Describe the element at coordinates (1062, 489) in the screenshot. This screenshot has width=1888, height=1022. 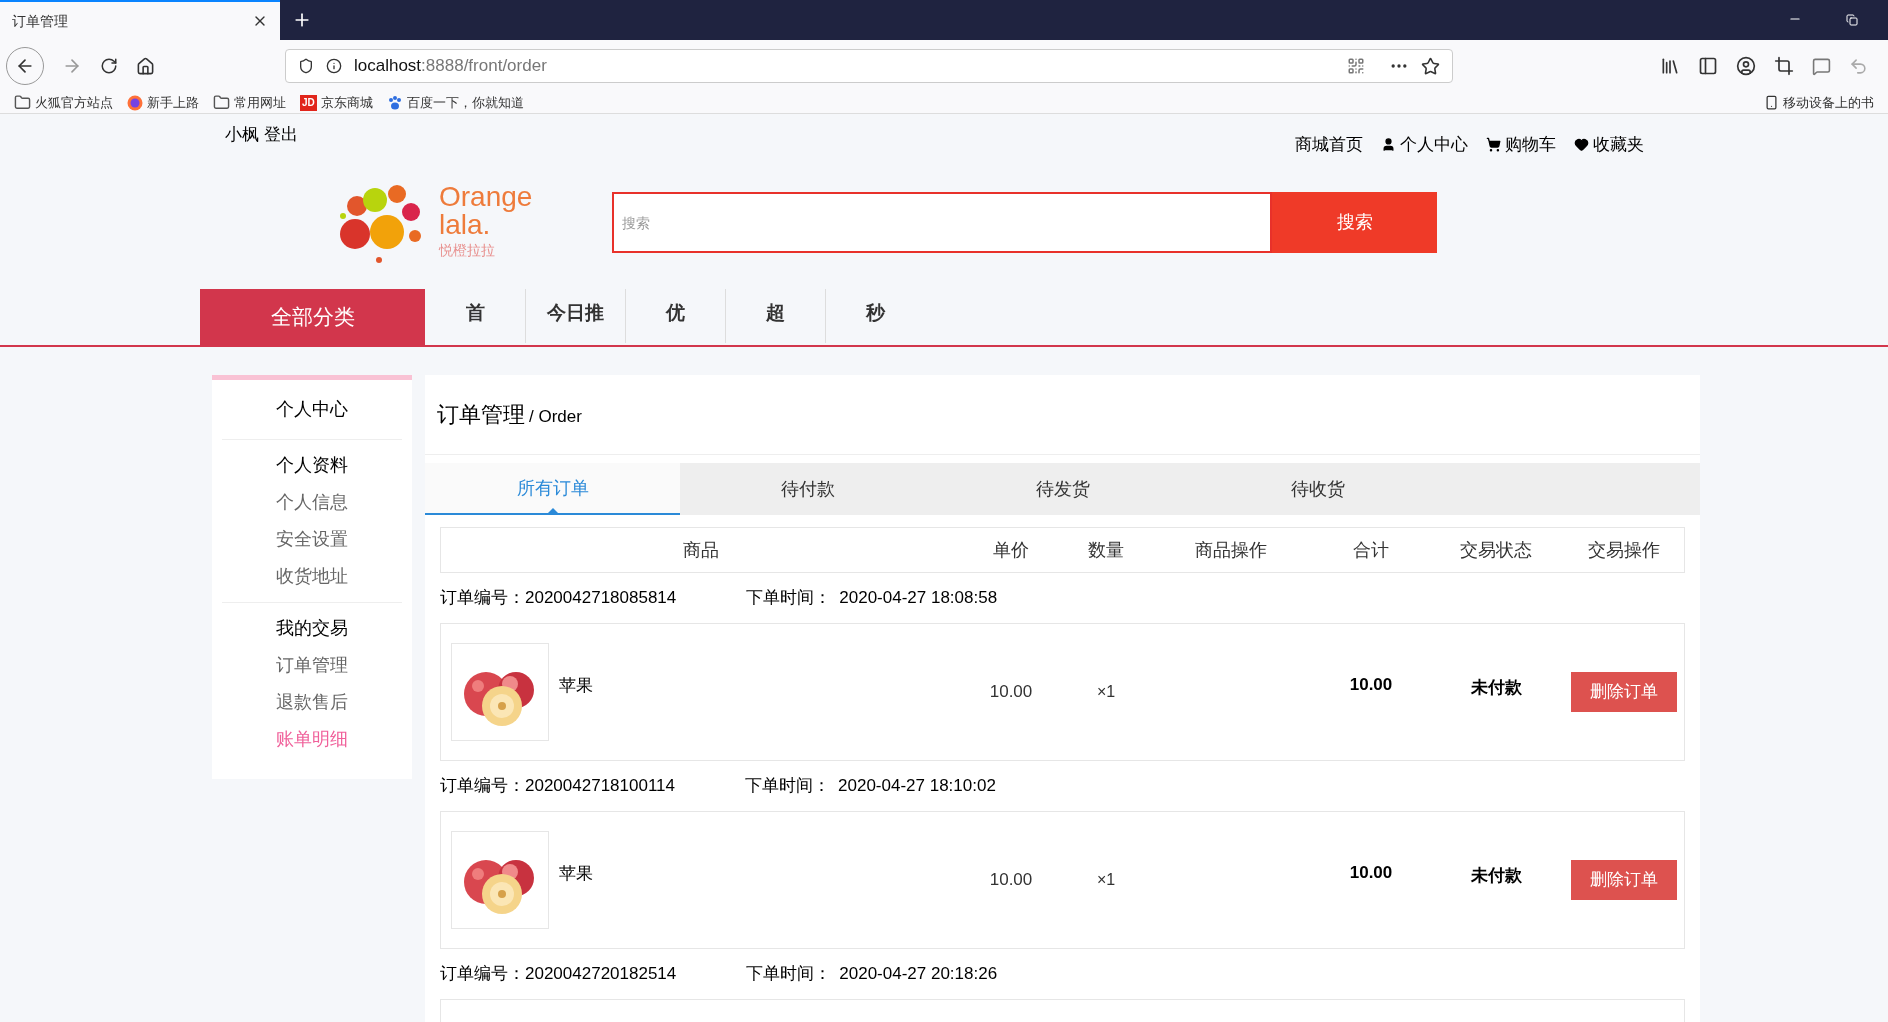
I see `order-tab: 待发货` at that location.